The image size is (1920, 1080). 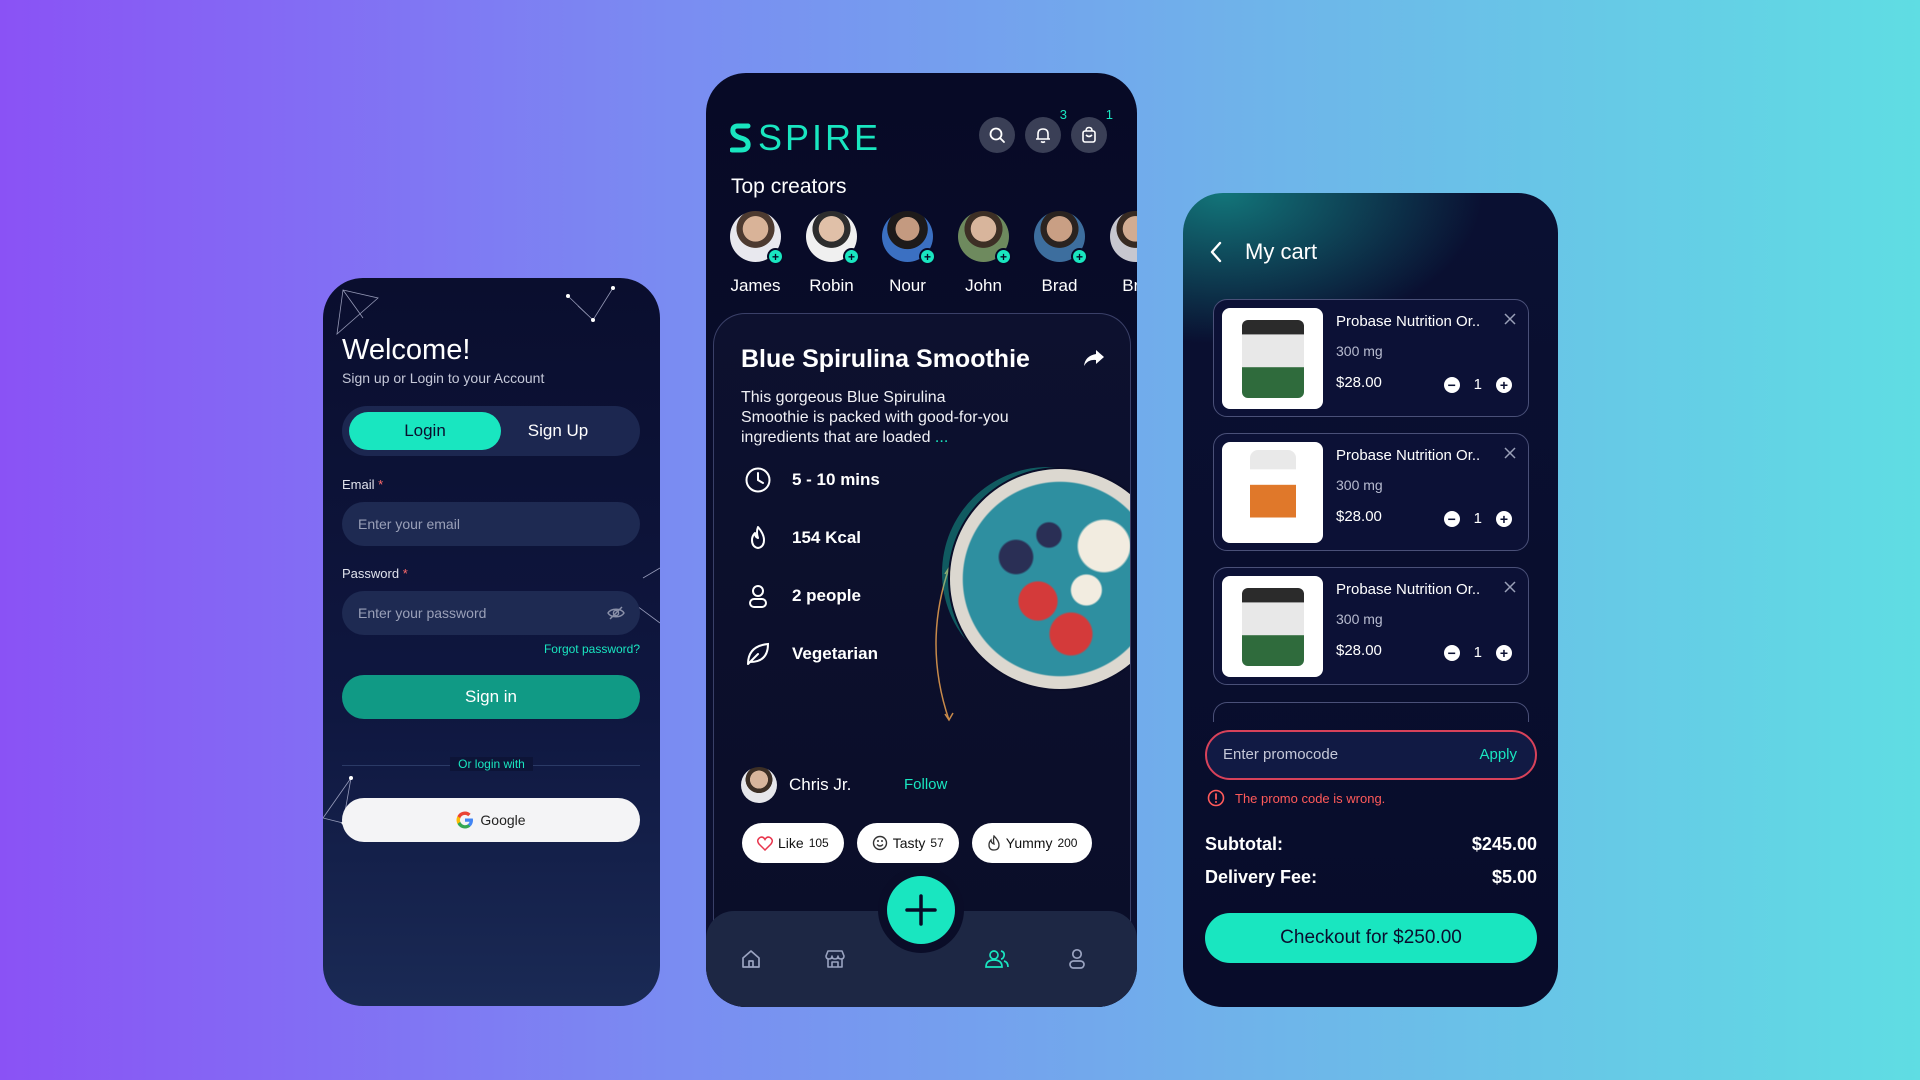 I want to click on signin-button: Sign in, so click(x=491, y=697).